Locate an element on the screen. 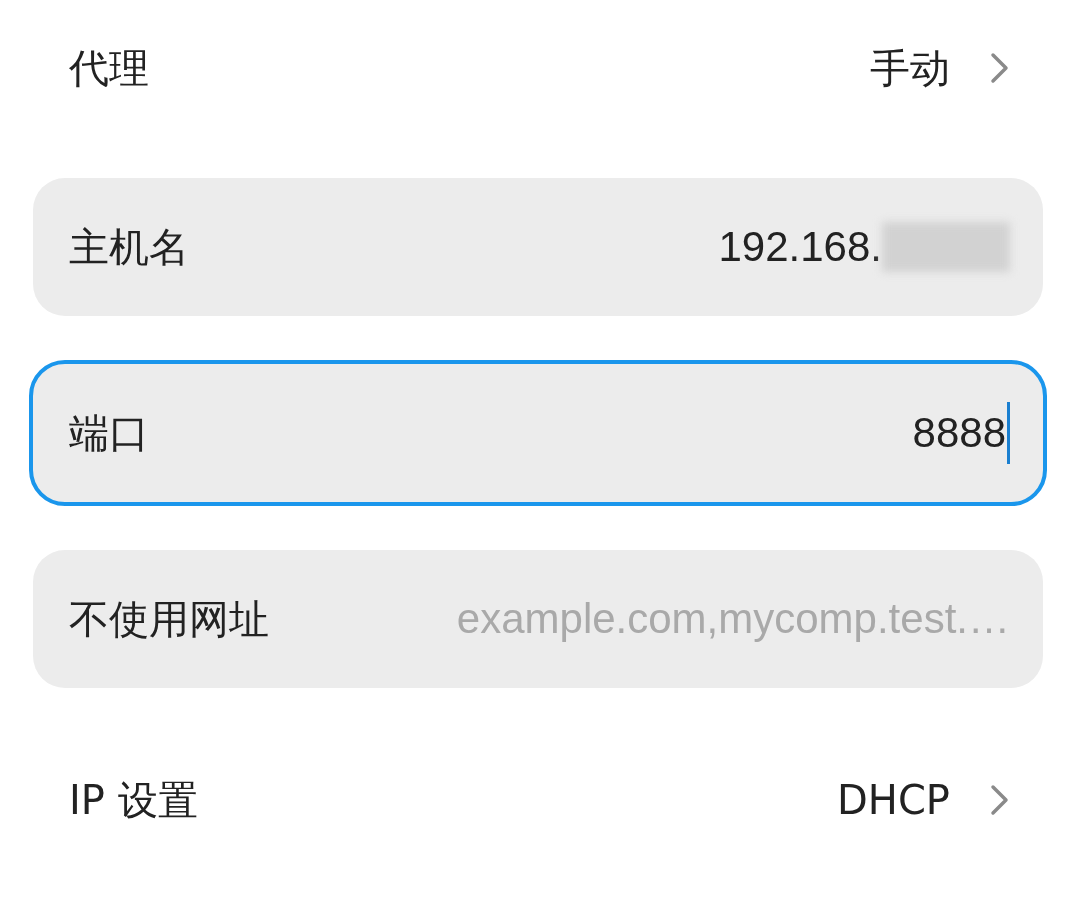 This screenshot has height=918, width=1078. input-field: 主机名 192.168. is located at coordinates (538, 247).